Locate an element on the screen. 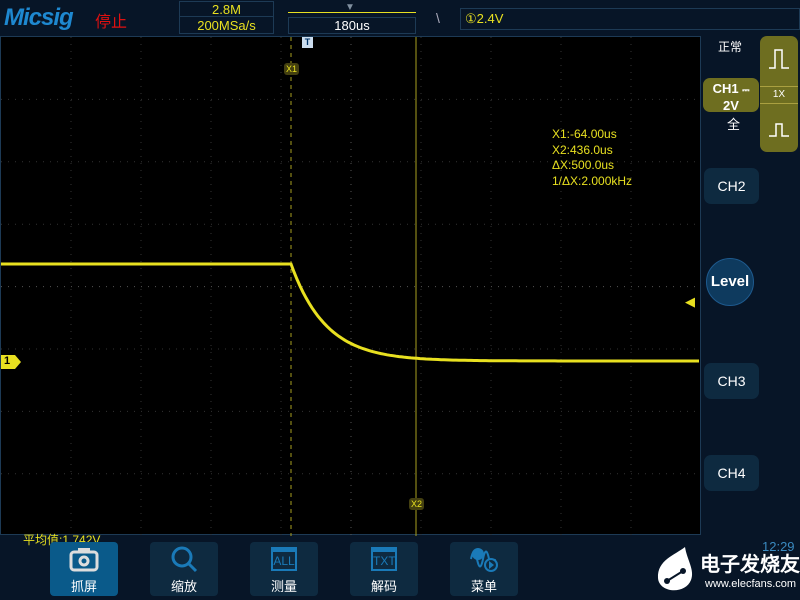  decode-txt-icon: TXT is located at coordinates (384, 559).